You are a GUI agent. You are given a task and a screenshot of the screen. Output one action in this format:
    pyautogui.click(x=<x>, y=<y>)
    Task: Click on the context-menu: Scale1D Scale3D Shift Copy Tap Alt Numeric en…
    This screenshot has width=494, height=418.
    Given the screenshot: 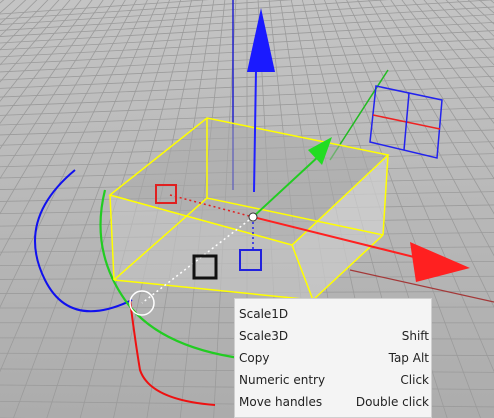 What is the action you would take?
    pyautogui.click(x=333, y=358)
    